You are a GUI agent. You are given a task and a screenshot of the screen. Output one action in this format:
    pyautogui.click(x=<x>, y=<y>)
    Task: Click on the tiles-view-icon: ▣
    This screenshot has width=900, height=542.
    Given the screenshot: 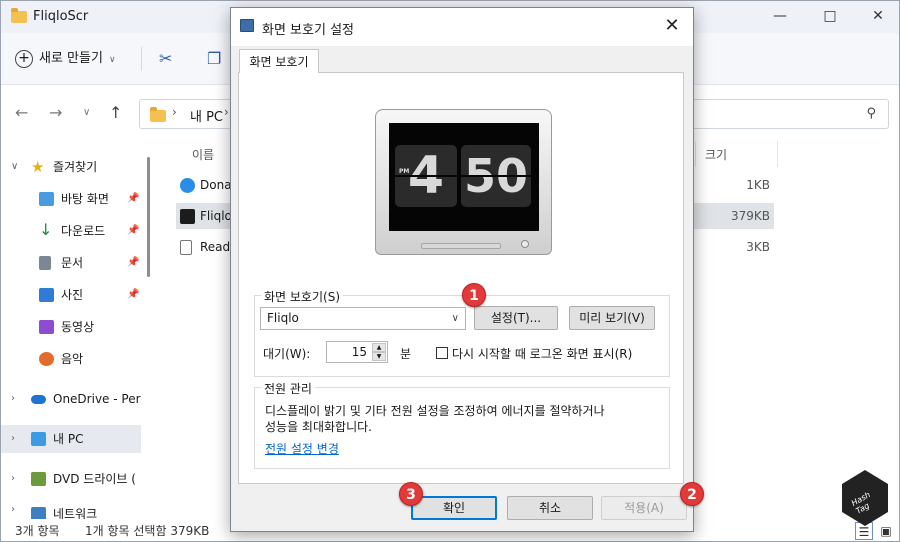 What is the action you would take?
    pyautogui.click(x=886, y=531)
    